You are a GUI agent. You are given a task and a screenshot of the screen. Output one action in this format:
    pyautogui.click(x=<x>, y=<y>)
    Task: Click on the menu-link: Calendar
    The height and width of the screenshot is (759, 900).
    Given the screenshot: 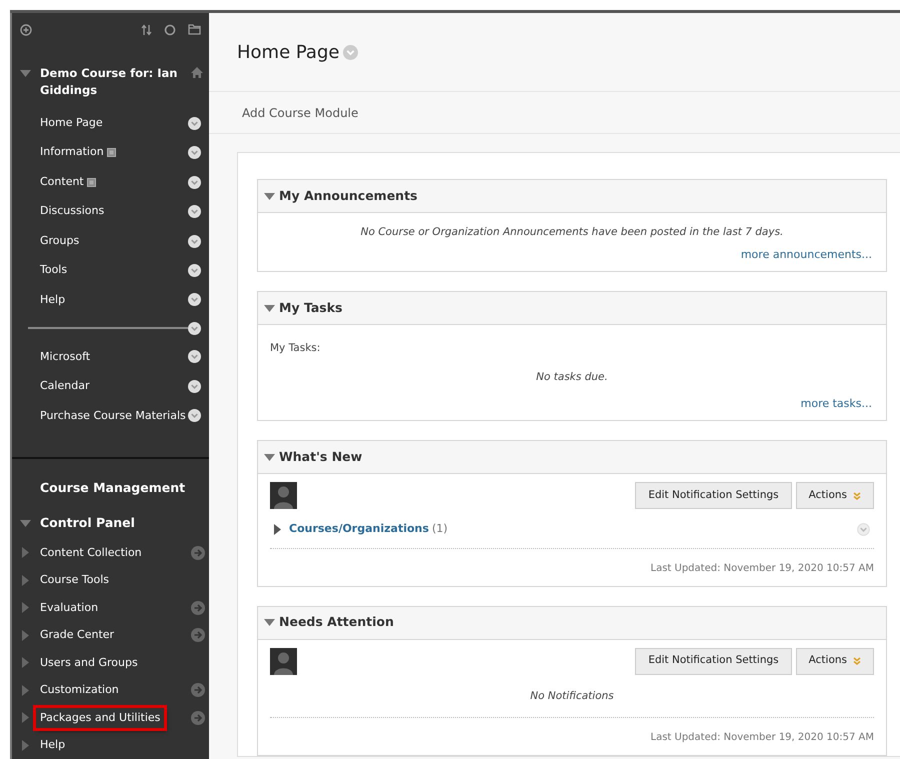 What is the action you would take?
    pyautogui.click(x=65, y=386)
    